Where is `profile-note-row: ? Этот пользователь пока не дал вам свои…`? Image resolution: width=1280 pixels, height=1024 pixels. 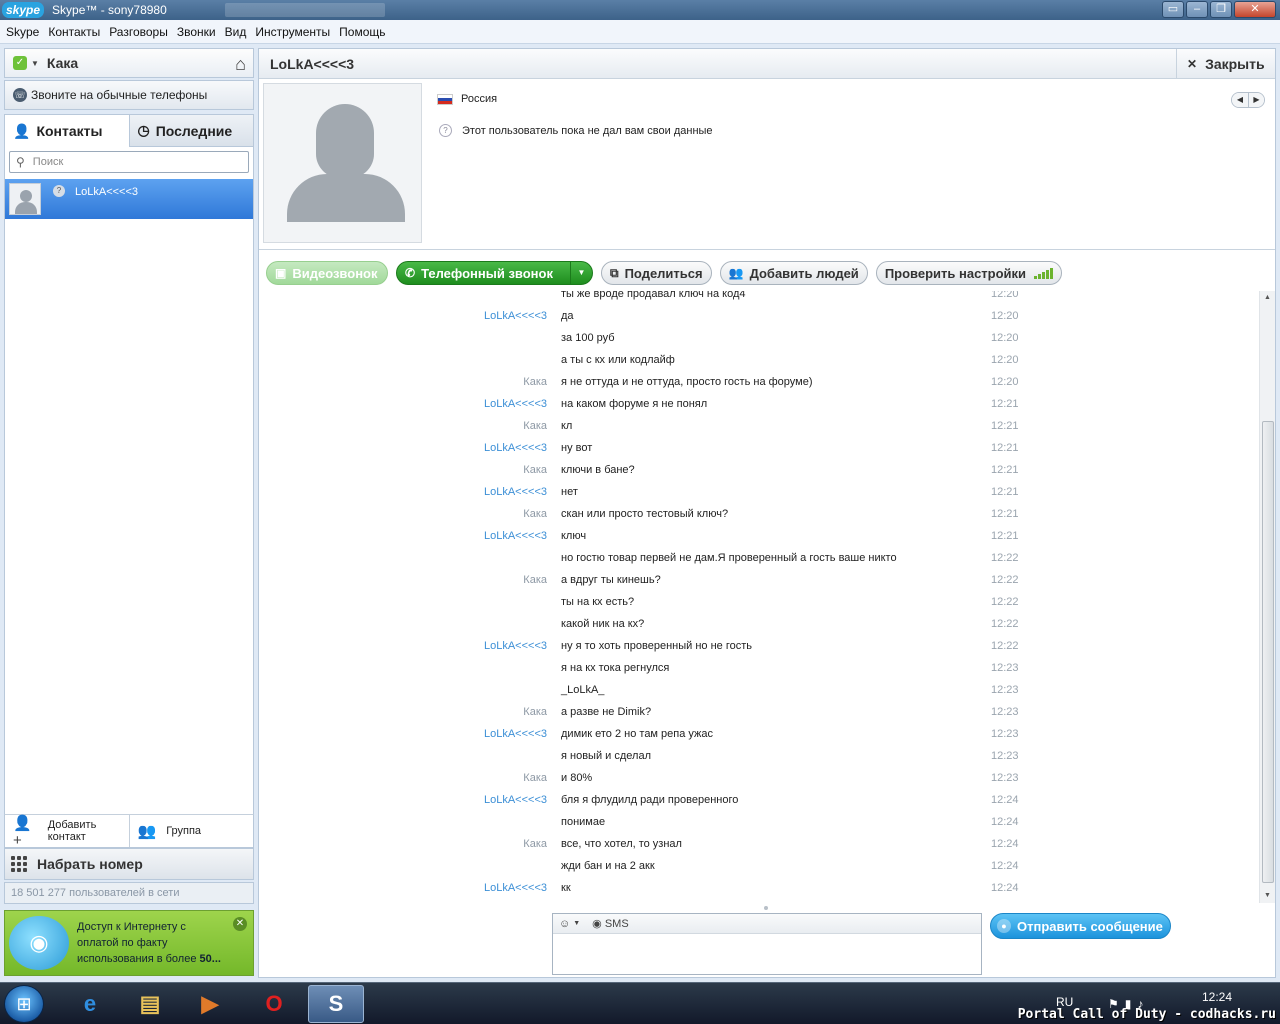 profile-note-row: ? Этот пользователь пока не дал вам свои… is located at coordinates (575, 130).